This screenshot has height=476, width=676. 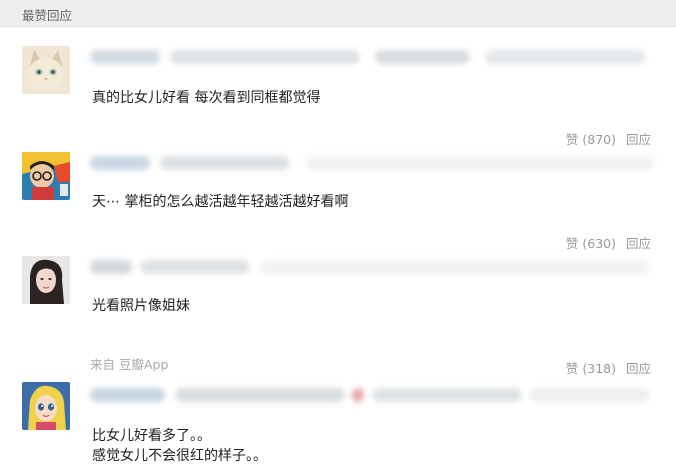 I want to click on comment-actions: 赞 (630) 回应, so click(x=608, y=242).